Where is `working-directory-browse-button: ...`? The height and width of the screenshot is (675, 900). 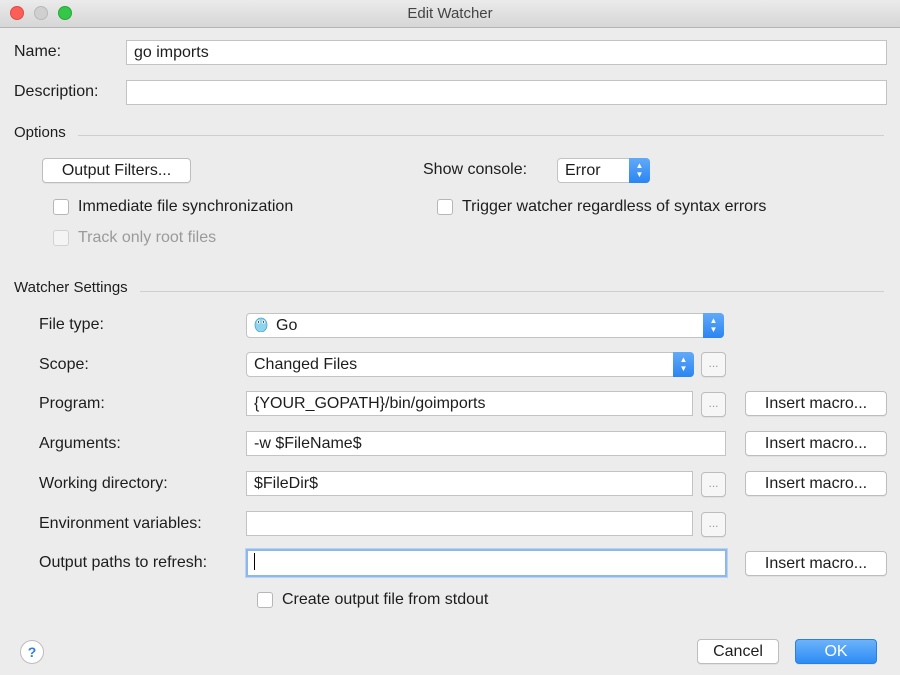
working-directory-browse-button: ... is located at coordinates (713, 484).